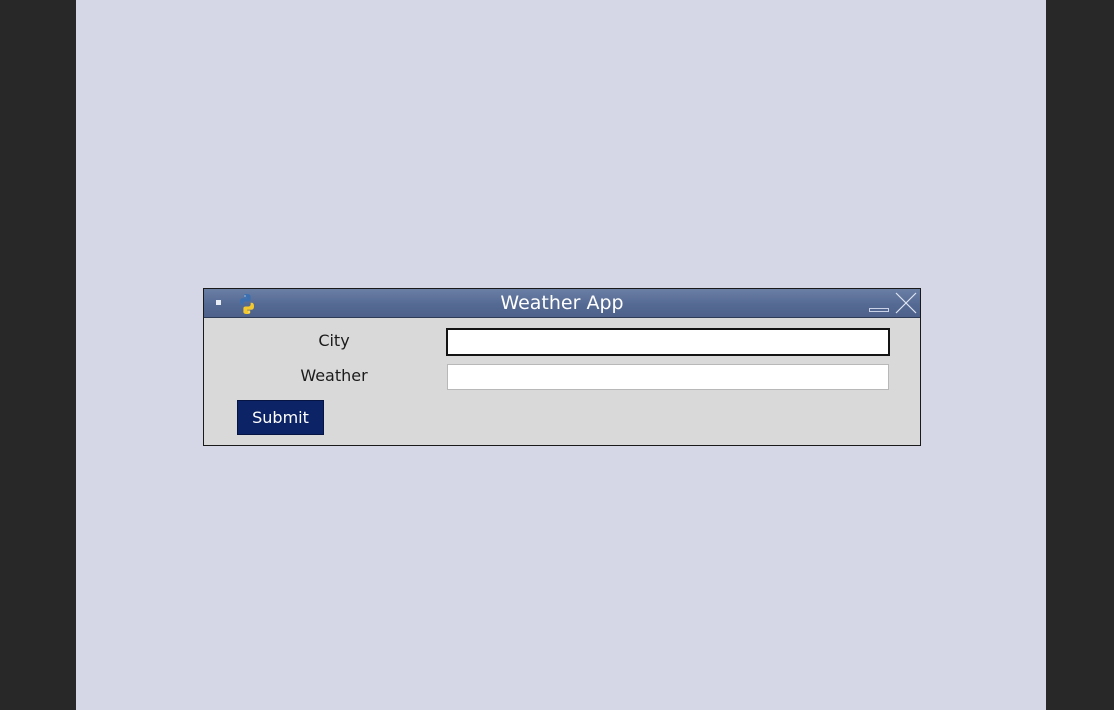 This screenshot has width=1114, height=710. I want to click on title-bar: Weather App, so click(562, 303).